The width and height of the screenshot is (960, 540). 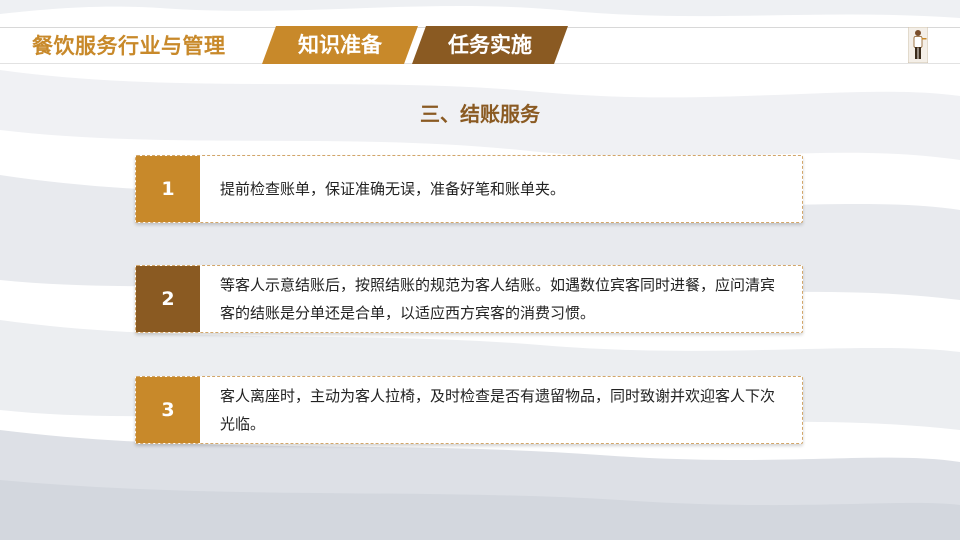 I want to click on course-title: 餐饮服务行业与管理, so click(x=129, y=46).